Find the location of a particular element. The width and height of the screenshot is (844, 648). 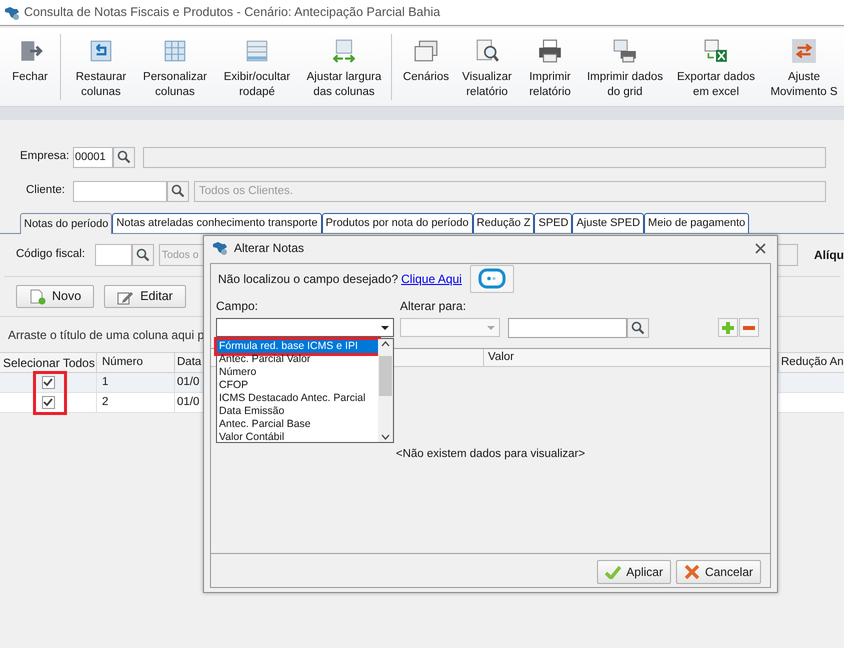

dropdown-option: Valor Contábil is located at coordinates (297, 437).